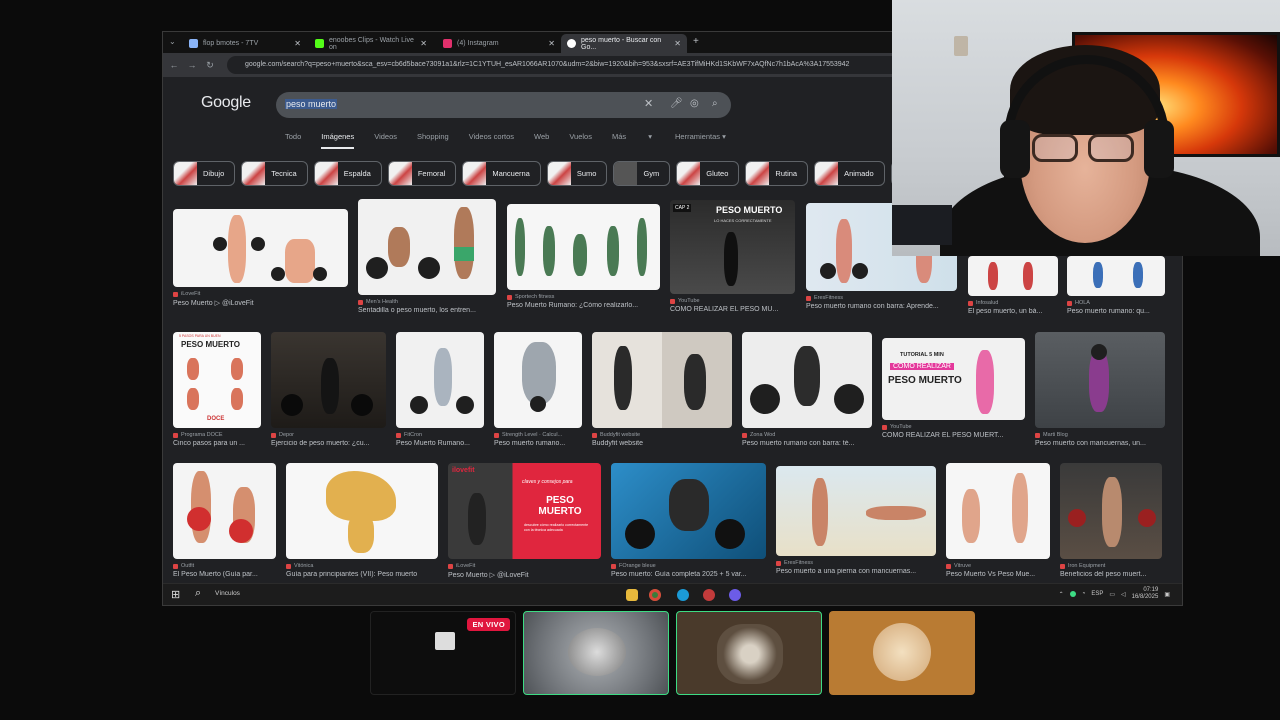  I want to click on network-icon: ▭, so click(1112, 594).